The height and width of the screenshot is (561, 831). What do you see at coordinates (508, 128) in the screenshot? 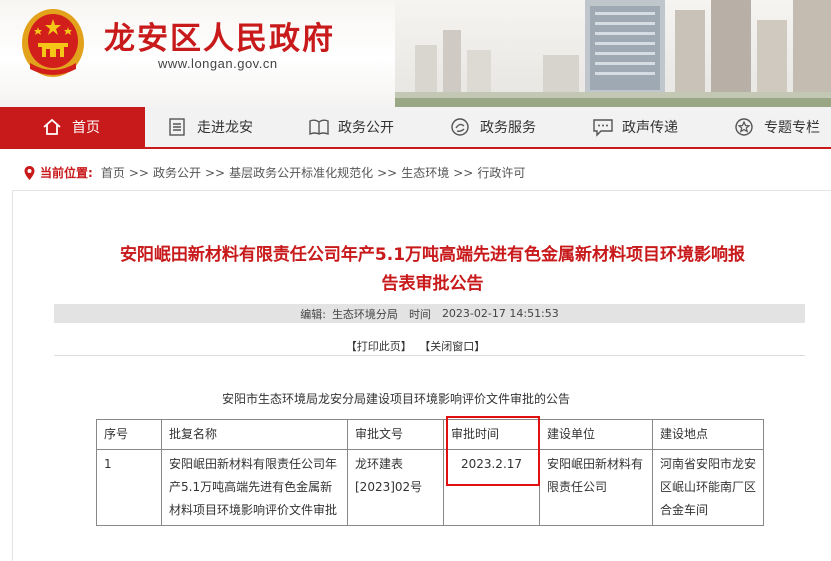
I see `nav-label: 政务服务` at bounding box center [508, 128].